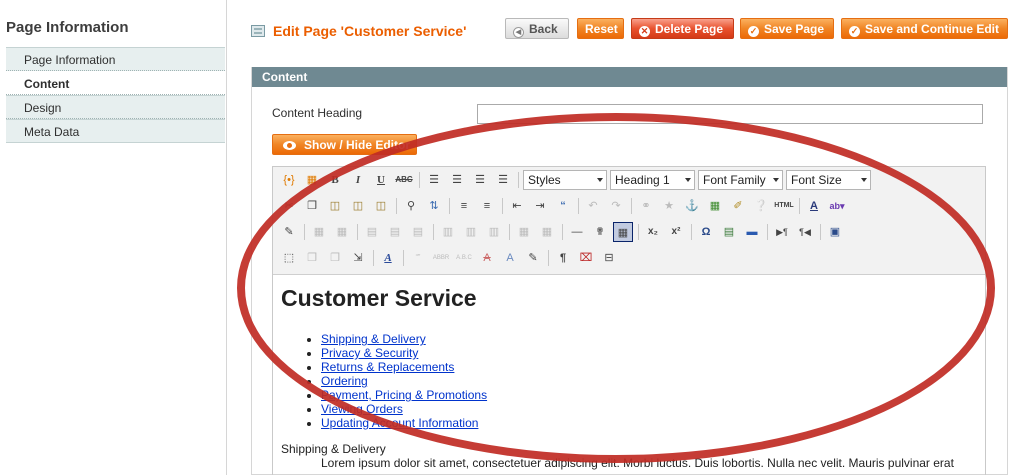  Describe the element at coordinates (784, 206) in the screenshot. I see `html-source-icon: HTML` at that location.